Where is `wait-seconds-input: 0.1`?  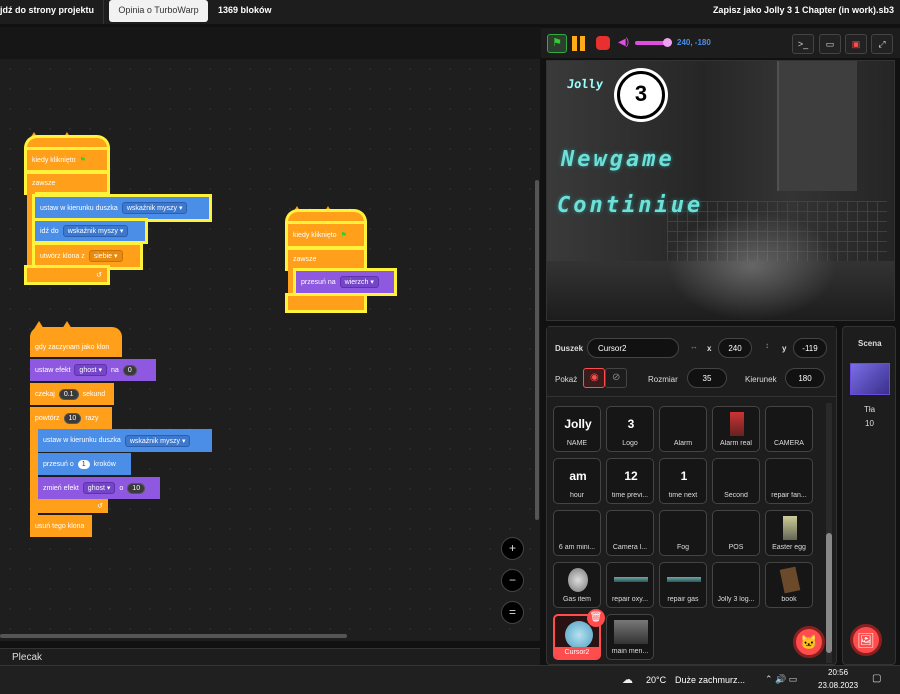
wait-seconds-input: 0.1 is located at coordinates (68, 394).